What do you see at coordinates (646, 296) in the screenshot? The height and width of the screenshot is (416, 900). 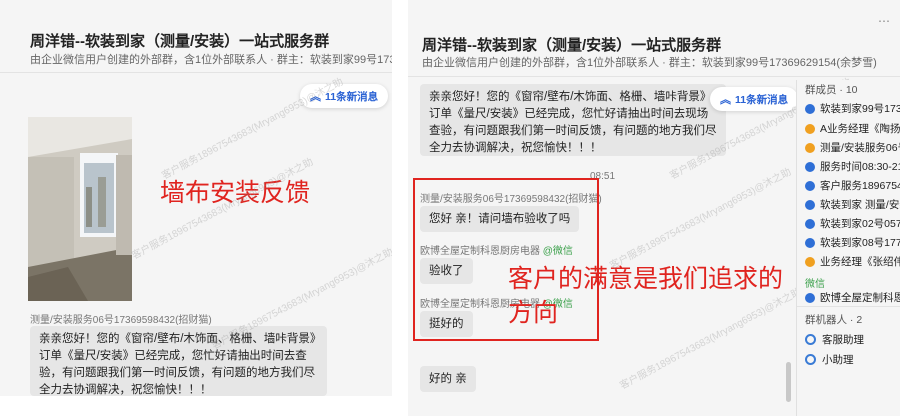 I see `annotation-customer-satisfaction: 客户的满意是我们追求的方向` at bounding box center [646, 296].